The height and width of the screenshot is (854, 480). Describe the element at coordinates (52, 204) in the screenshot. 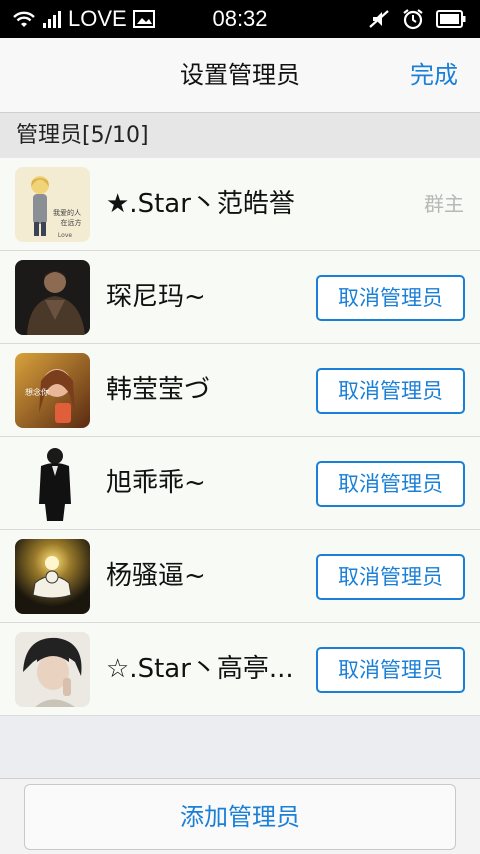

I see `avatar: 我爱的人 在远方 Love` at that location.